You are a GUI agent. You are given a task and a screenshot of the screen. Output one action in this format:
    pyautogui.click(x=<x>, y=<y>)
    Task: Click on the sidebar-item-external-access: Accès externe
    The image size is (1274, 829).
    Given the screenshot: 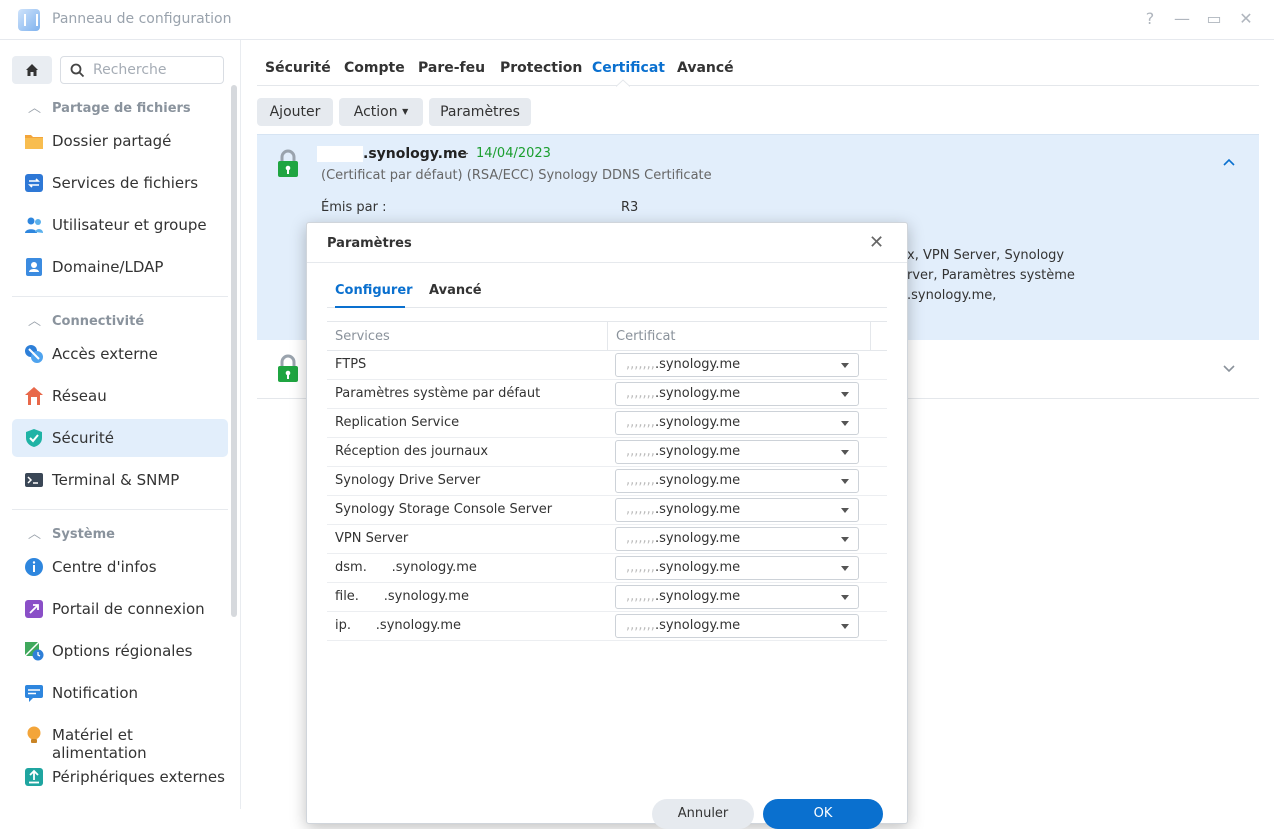 What is the action you would take?
    pyautogui.click(x=120, y=354)
    